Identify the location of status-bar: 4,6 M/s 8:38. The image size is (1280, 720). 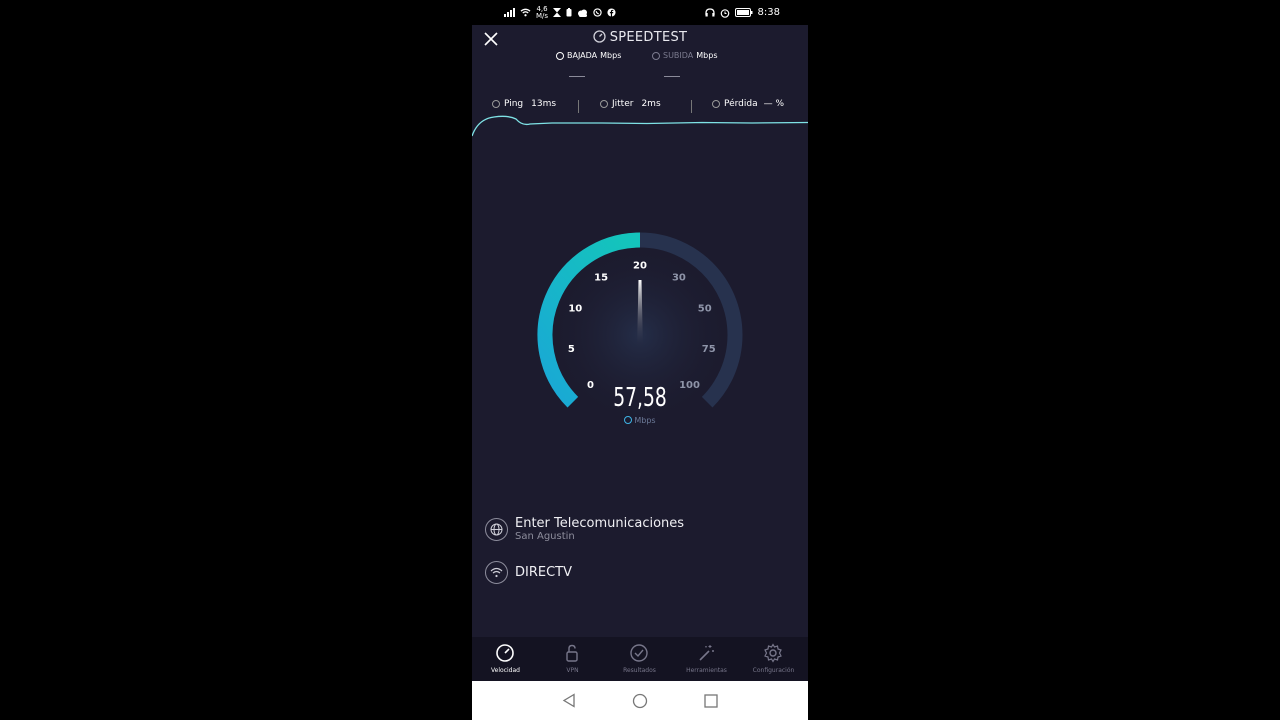
(640, 12).